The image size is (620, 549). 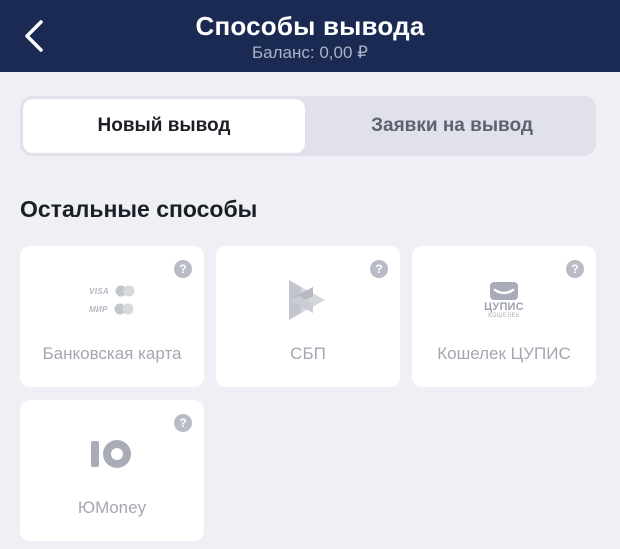 I want to click on method-card-bank-card: ? VISA МИР Банковская карта, so click(x=112, y=316).